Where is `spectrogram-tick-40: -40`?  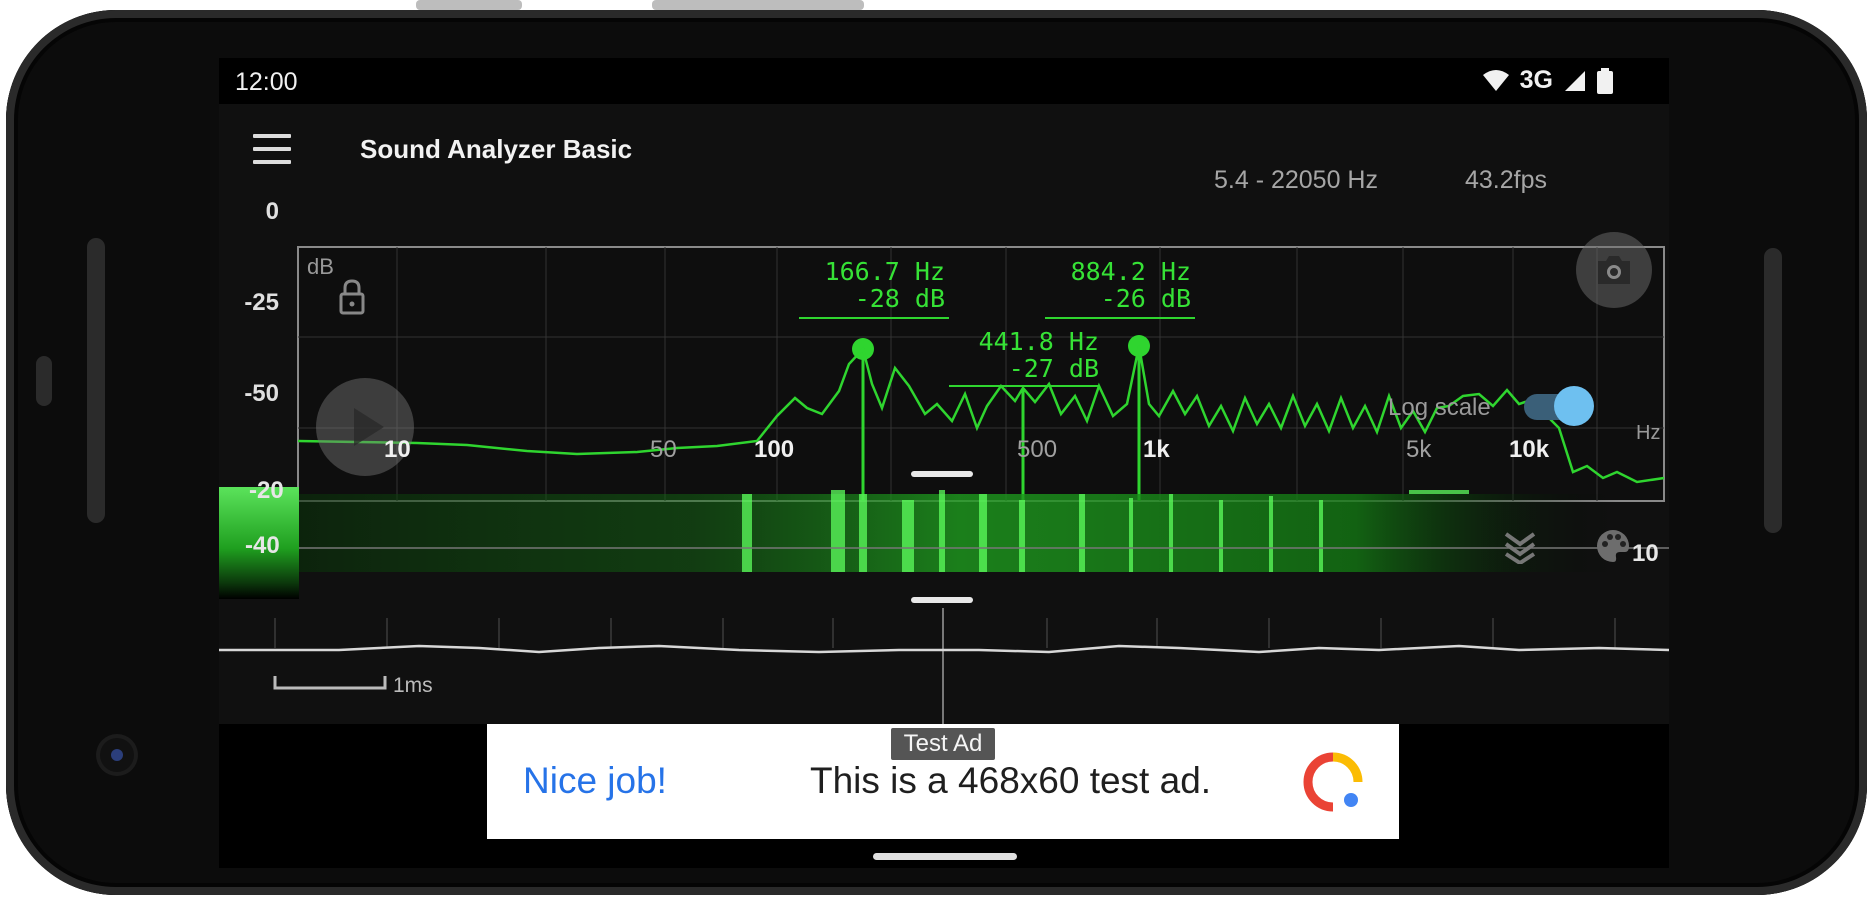
spectrogram-tick-40: -40 is located at coordinates (262, 545).